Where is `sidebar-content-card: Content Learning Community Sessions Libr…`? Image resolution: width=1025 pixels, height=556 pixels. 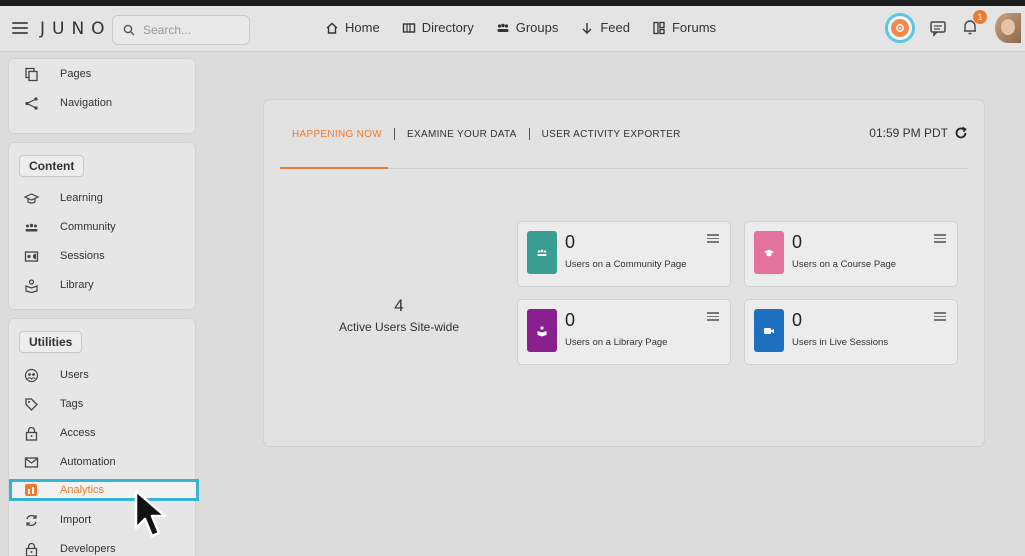 sidebar-content-card: Content Learning Community Sessions Libr… is located at coordinates (102, 226).